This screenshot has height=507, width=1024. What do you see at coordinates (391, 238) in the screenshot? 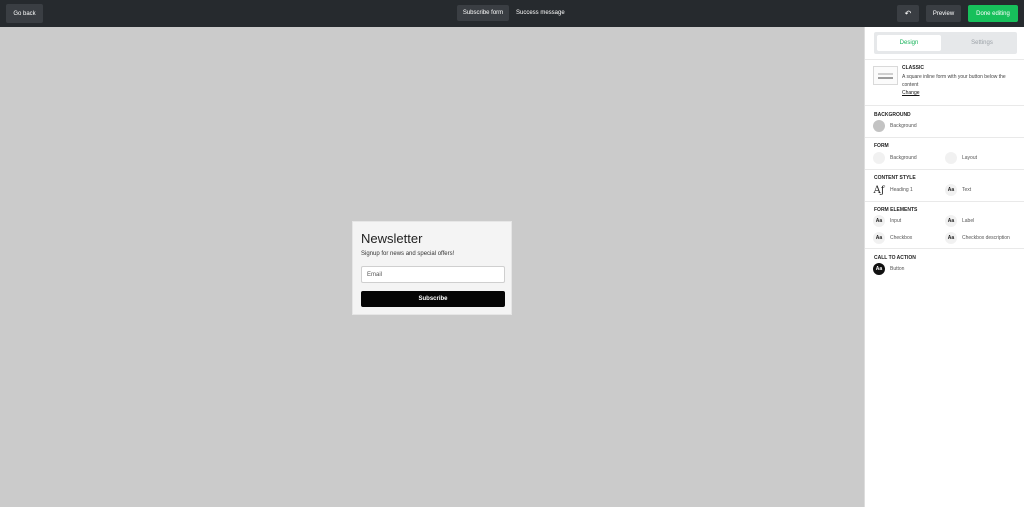
I see `form-title: Newsletter` at bounding box center [391, 238].